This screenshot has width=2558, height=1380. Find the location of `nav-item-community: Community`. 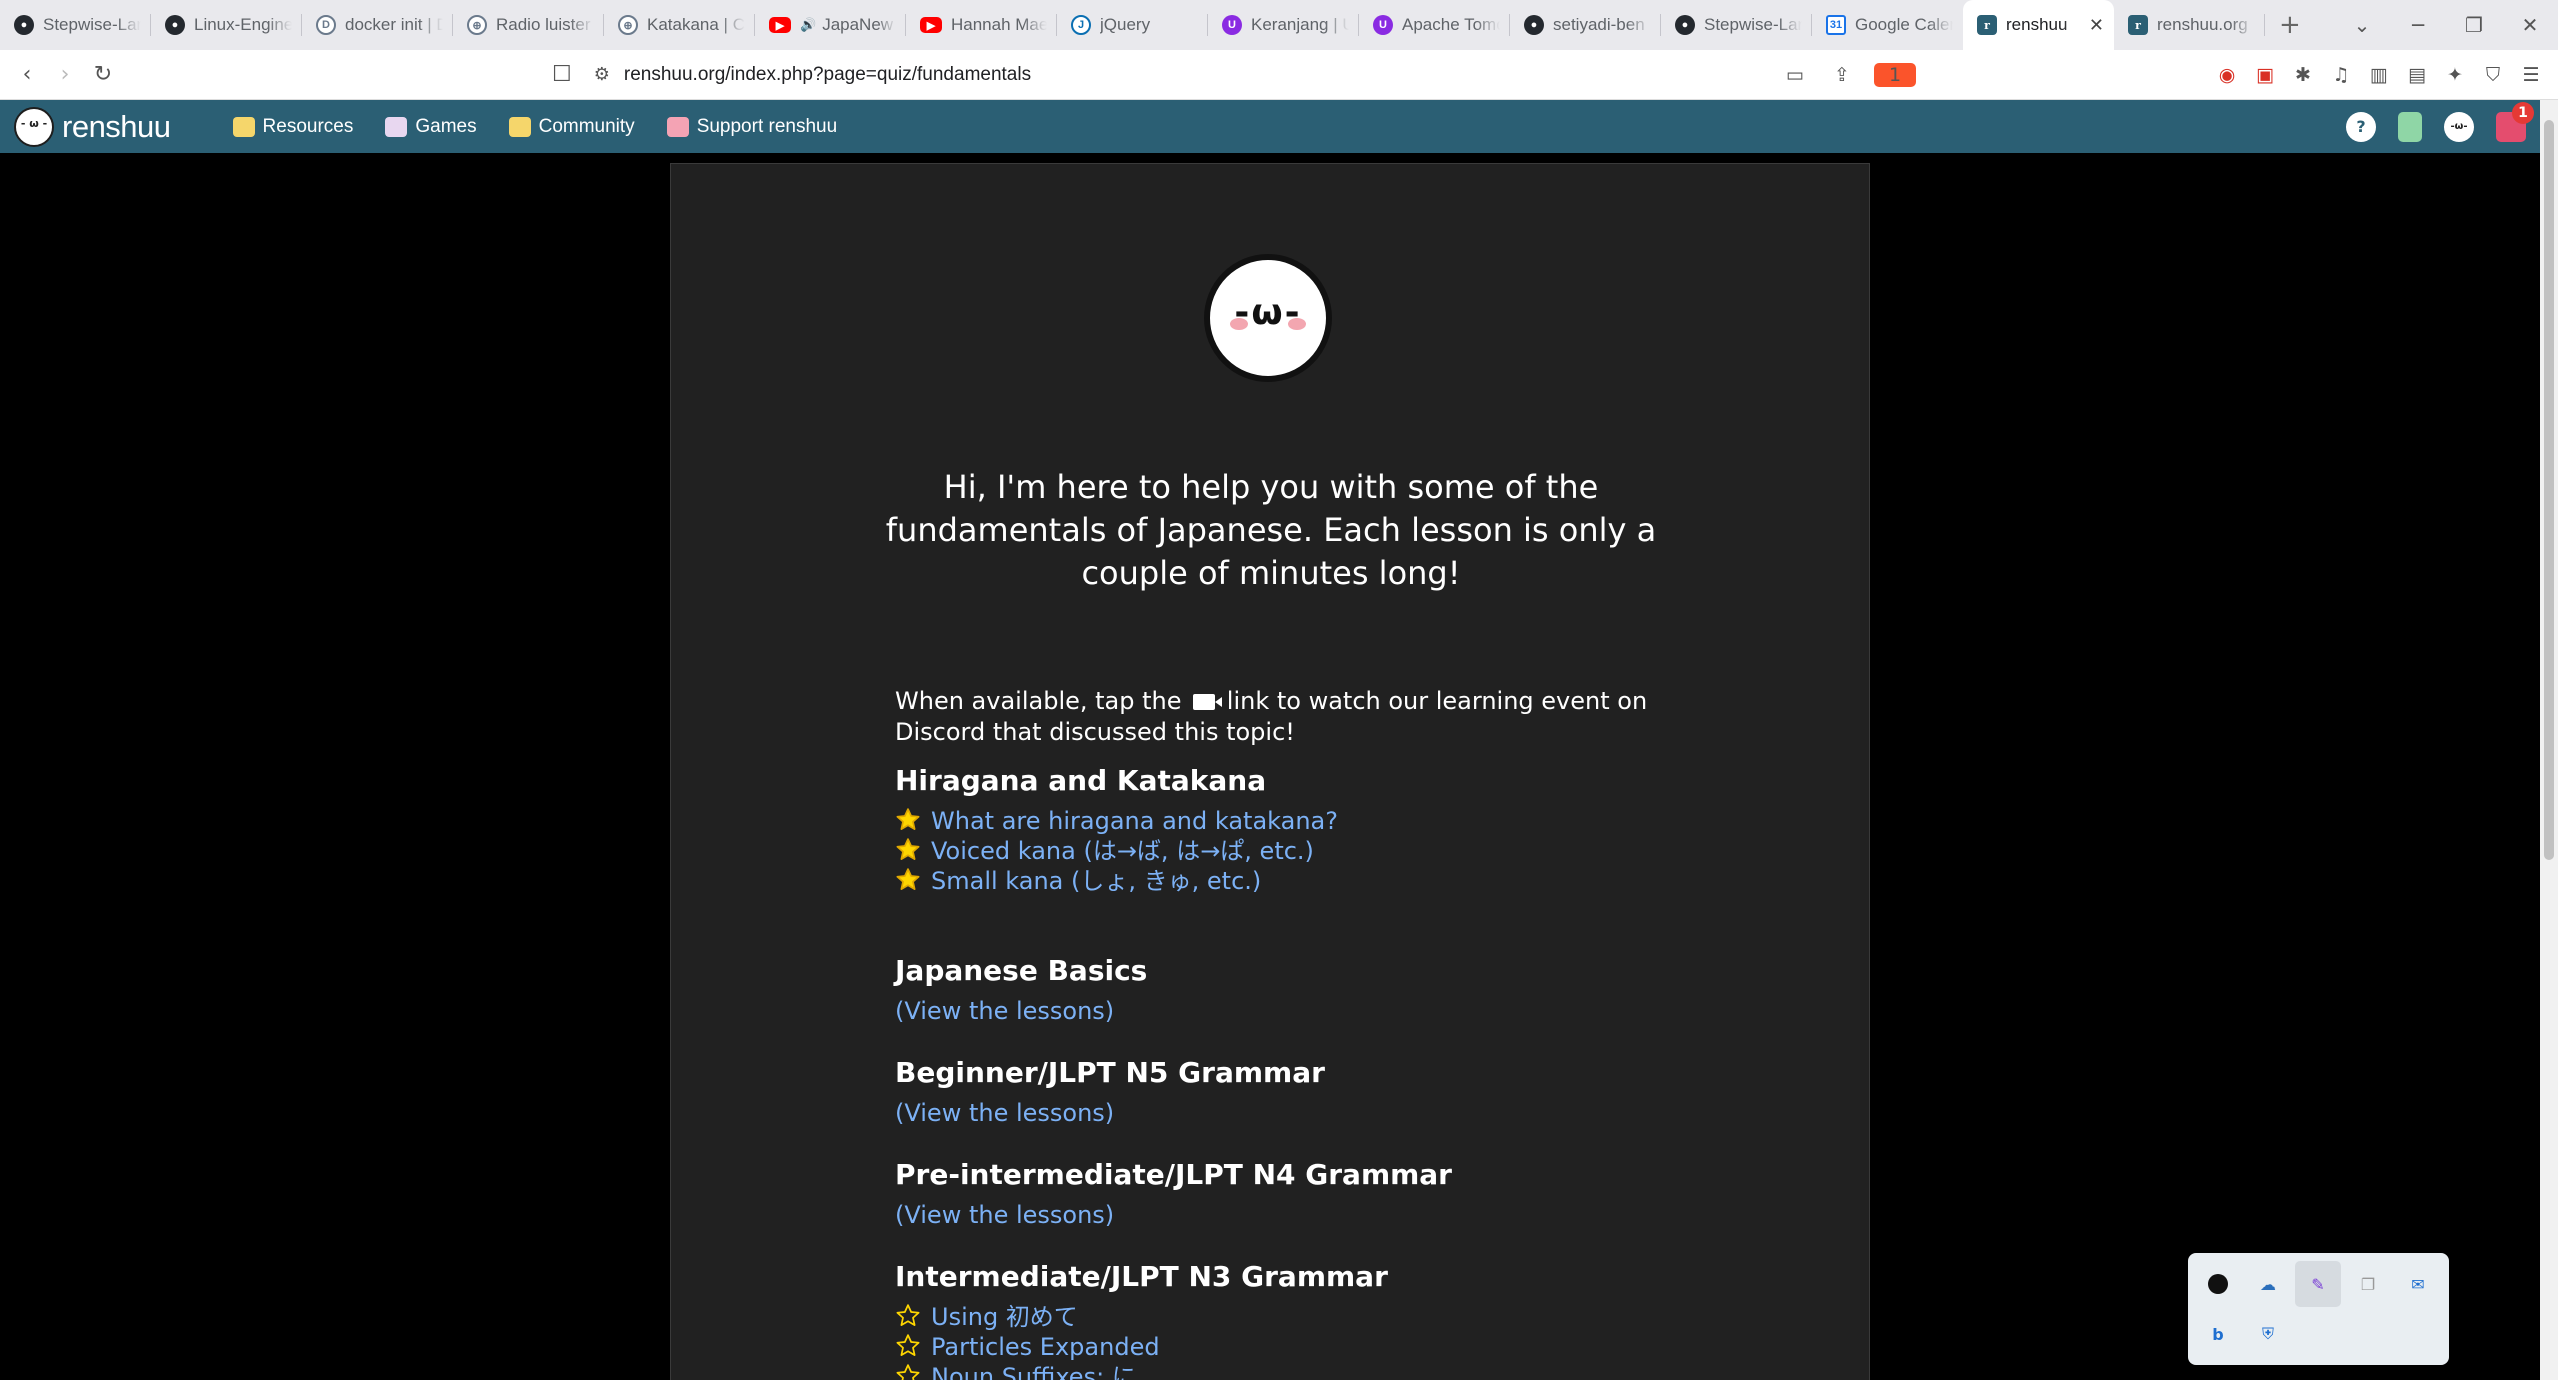

nav-item-community: Community is located at coordinates (571, 127).